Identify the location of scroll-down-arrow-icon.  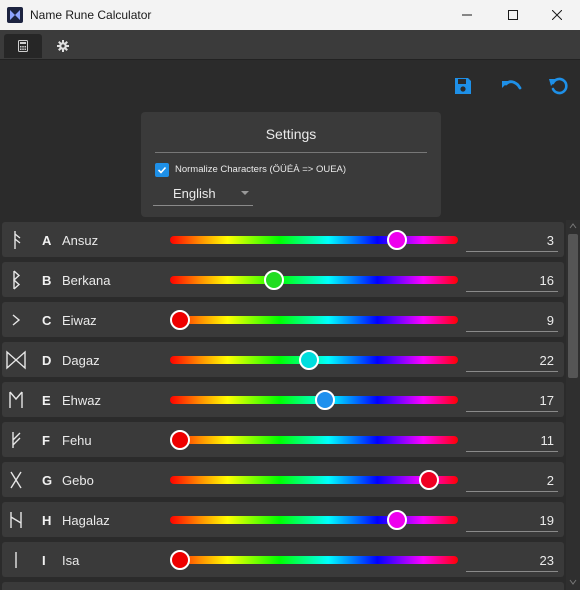
(573, 582).